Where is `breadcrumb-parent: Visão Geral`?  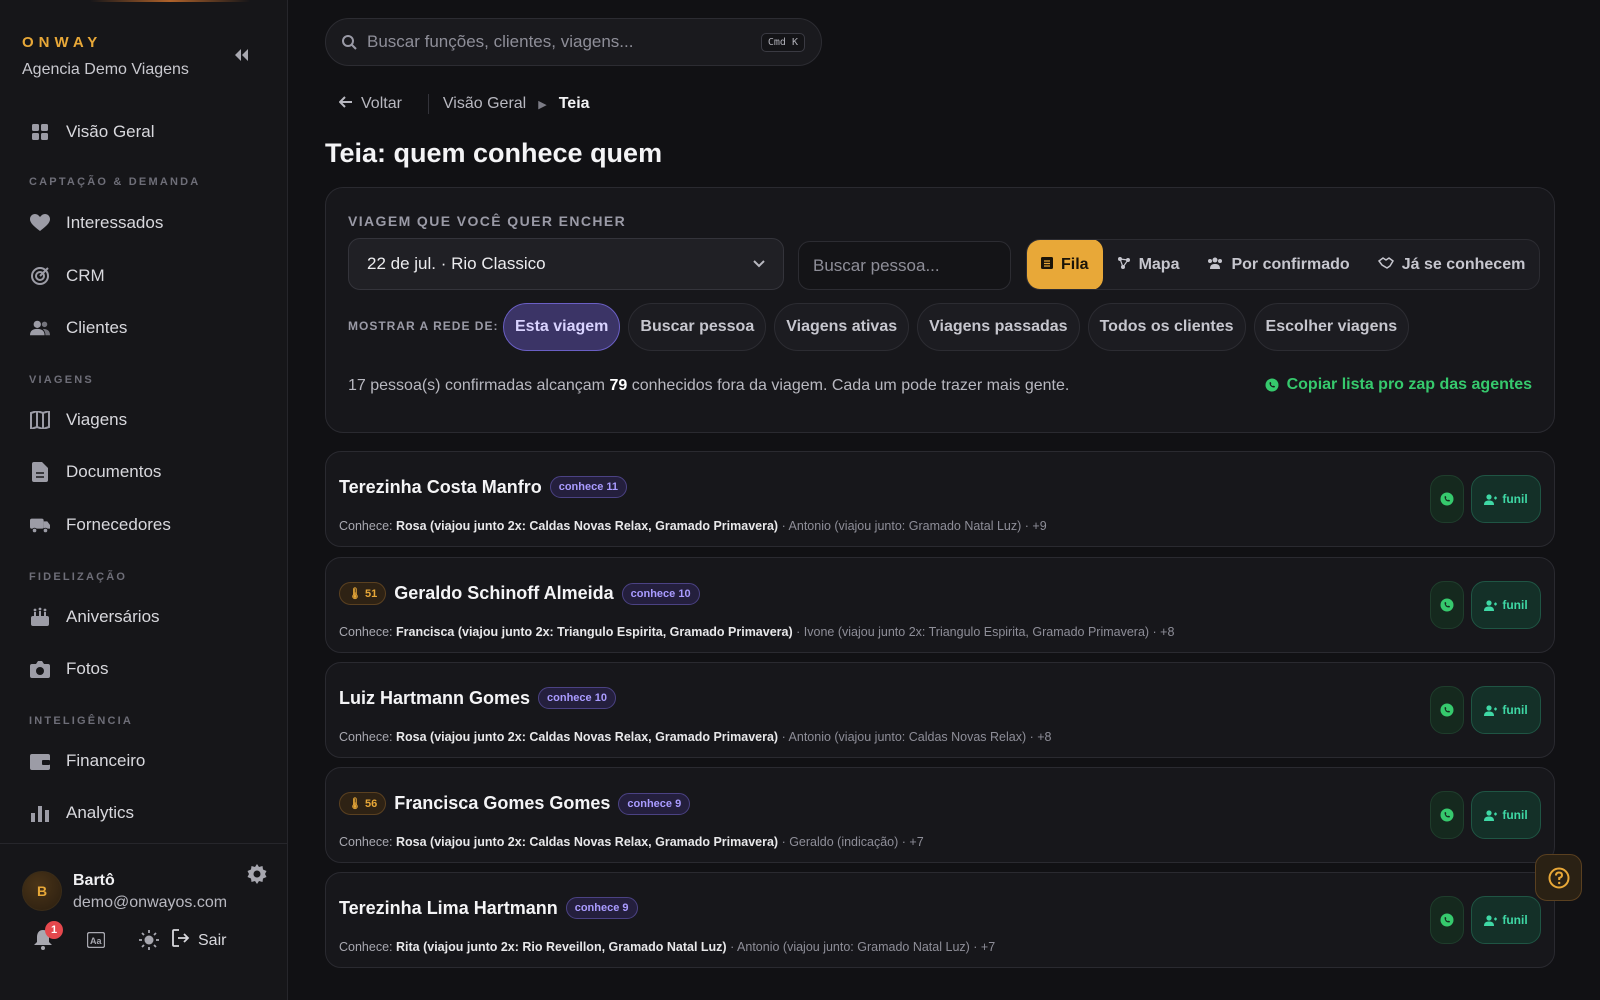
breadcrumb-parent: Visão Geral is located at coordinates (484, 104).